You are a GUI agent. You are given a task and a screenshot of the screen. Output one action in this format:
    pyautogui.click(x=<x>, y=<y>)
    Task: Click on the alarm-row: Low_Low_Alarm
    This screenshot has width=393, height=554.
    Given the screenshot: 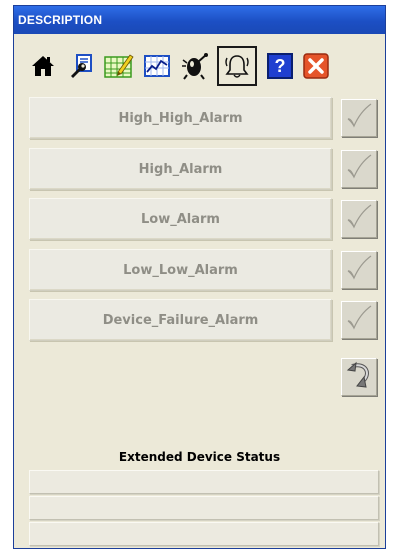 What is the action you would take?
    pyautogui.click(x=204, y=270)
    